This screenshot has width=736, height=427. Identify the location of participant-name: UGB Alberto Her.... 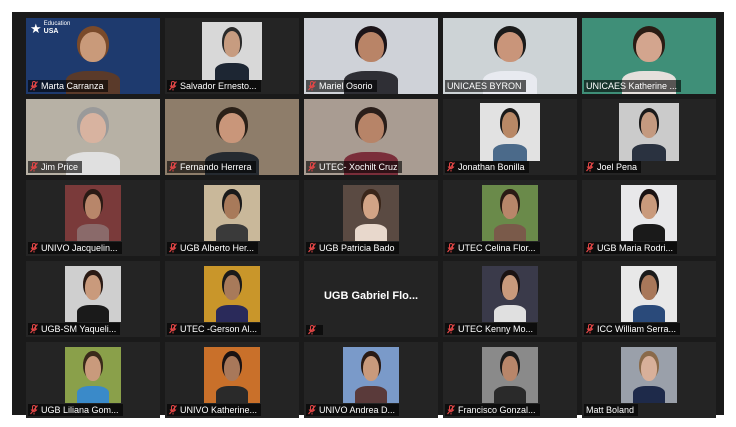
(217, 248).